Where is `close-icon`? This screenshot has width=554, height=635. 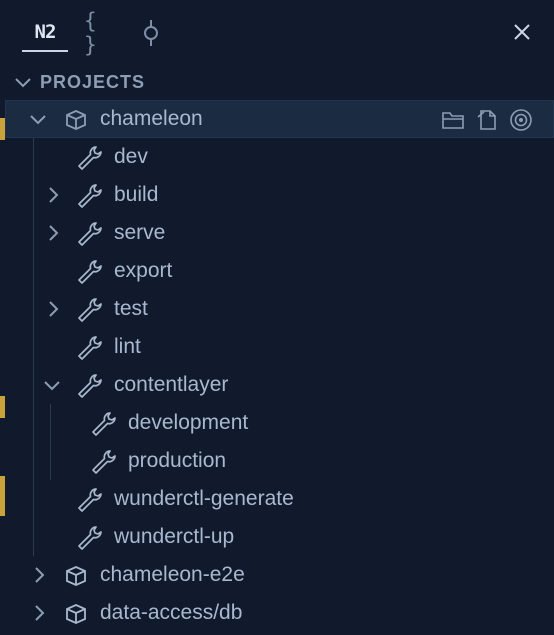 close-icon is located at coordinates (522, 32).